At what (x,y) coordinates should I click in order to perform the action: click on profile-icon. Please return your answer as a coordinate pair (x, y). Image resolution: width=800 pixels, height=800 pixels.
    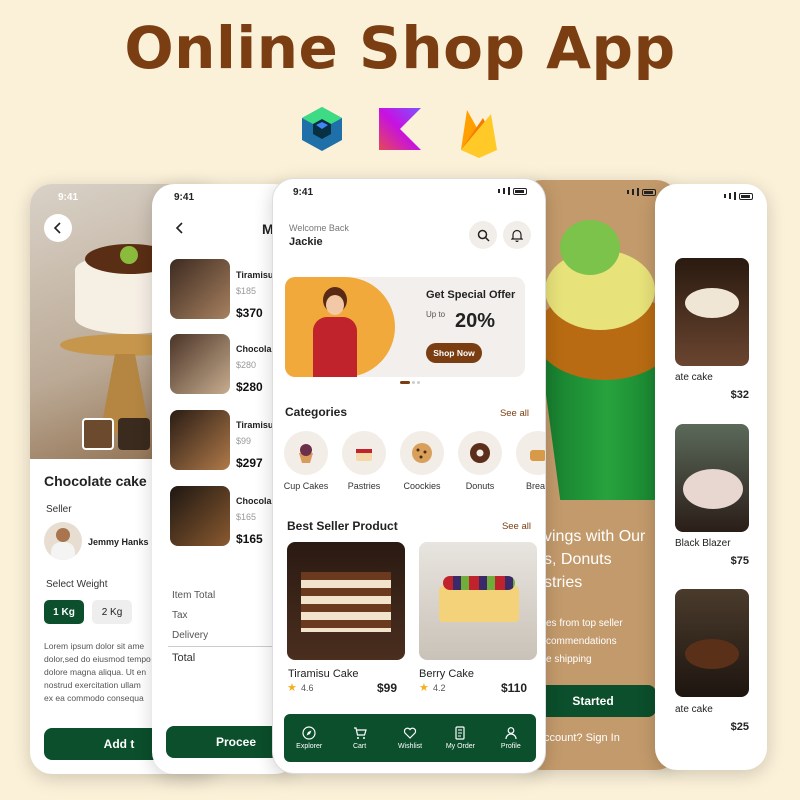
    Looking at the image, I should click on (511, 733).